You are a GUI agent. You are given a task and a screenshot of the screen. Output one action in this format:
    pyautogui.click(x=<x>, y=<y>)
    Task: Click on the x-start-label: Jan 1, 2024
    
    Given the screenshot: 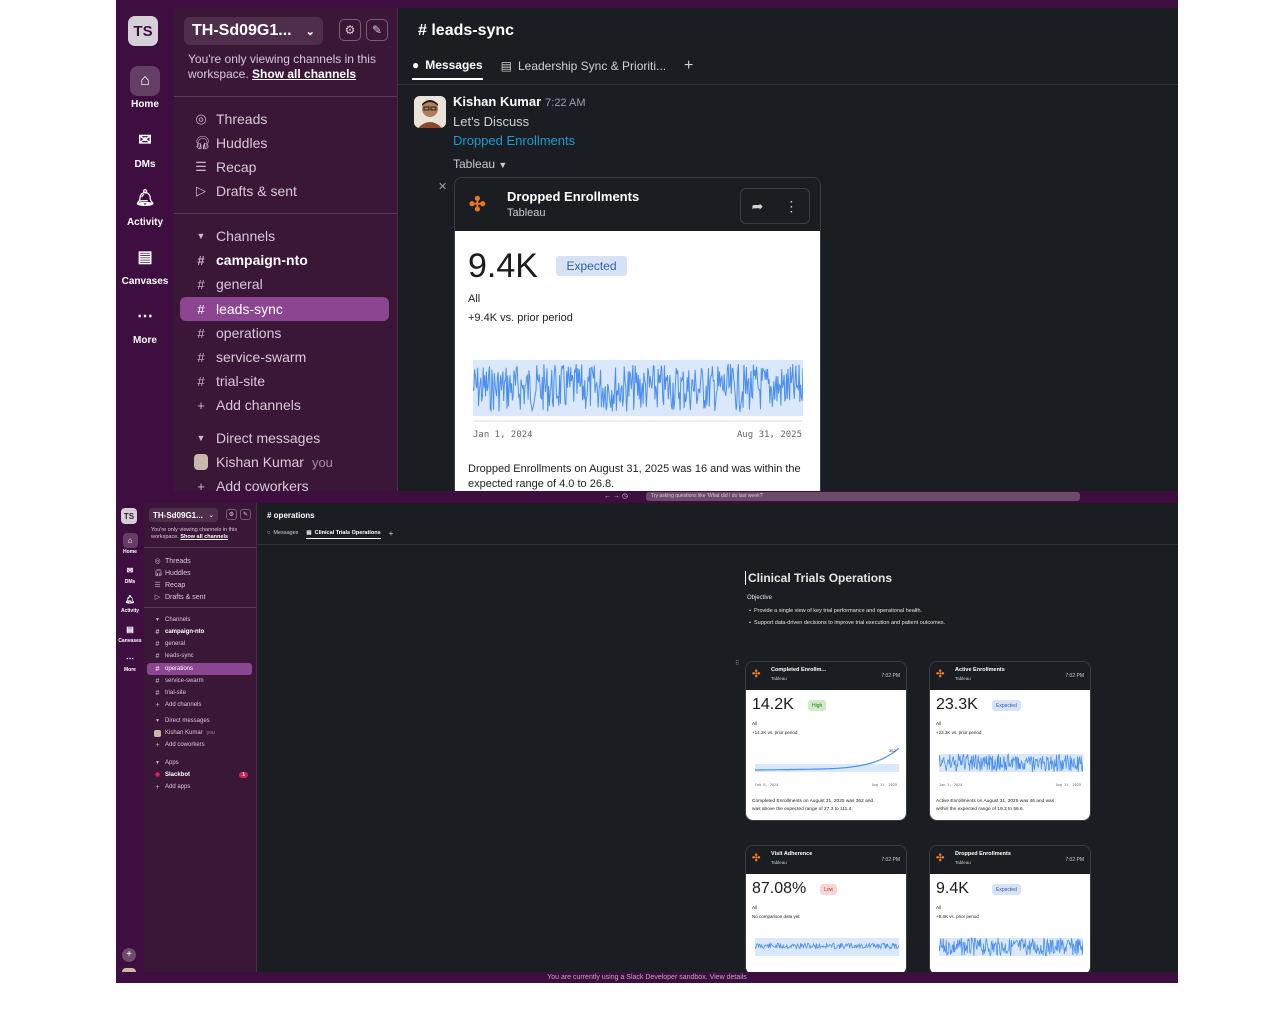 What is the action you would take?
    pyautogui.click(x=503, y=435)
    